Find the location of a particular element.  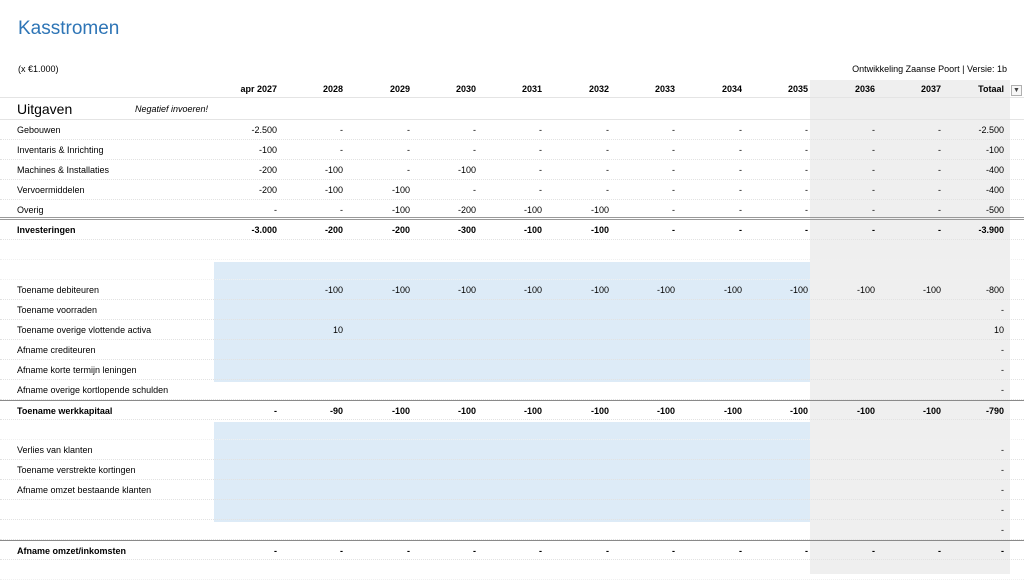

value-cell: 10 is located at coordinates (312, 330).